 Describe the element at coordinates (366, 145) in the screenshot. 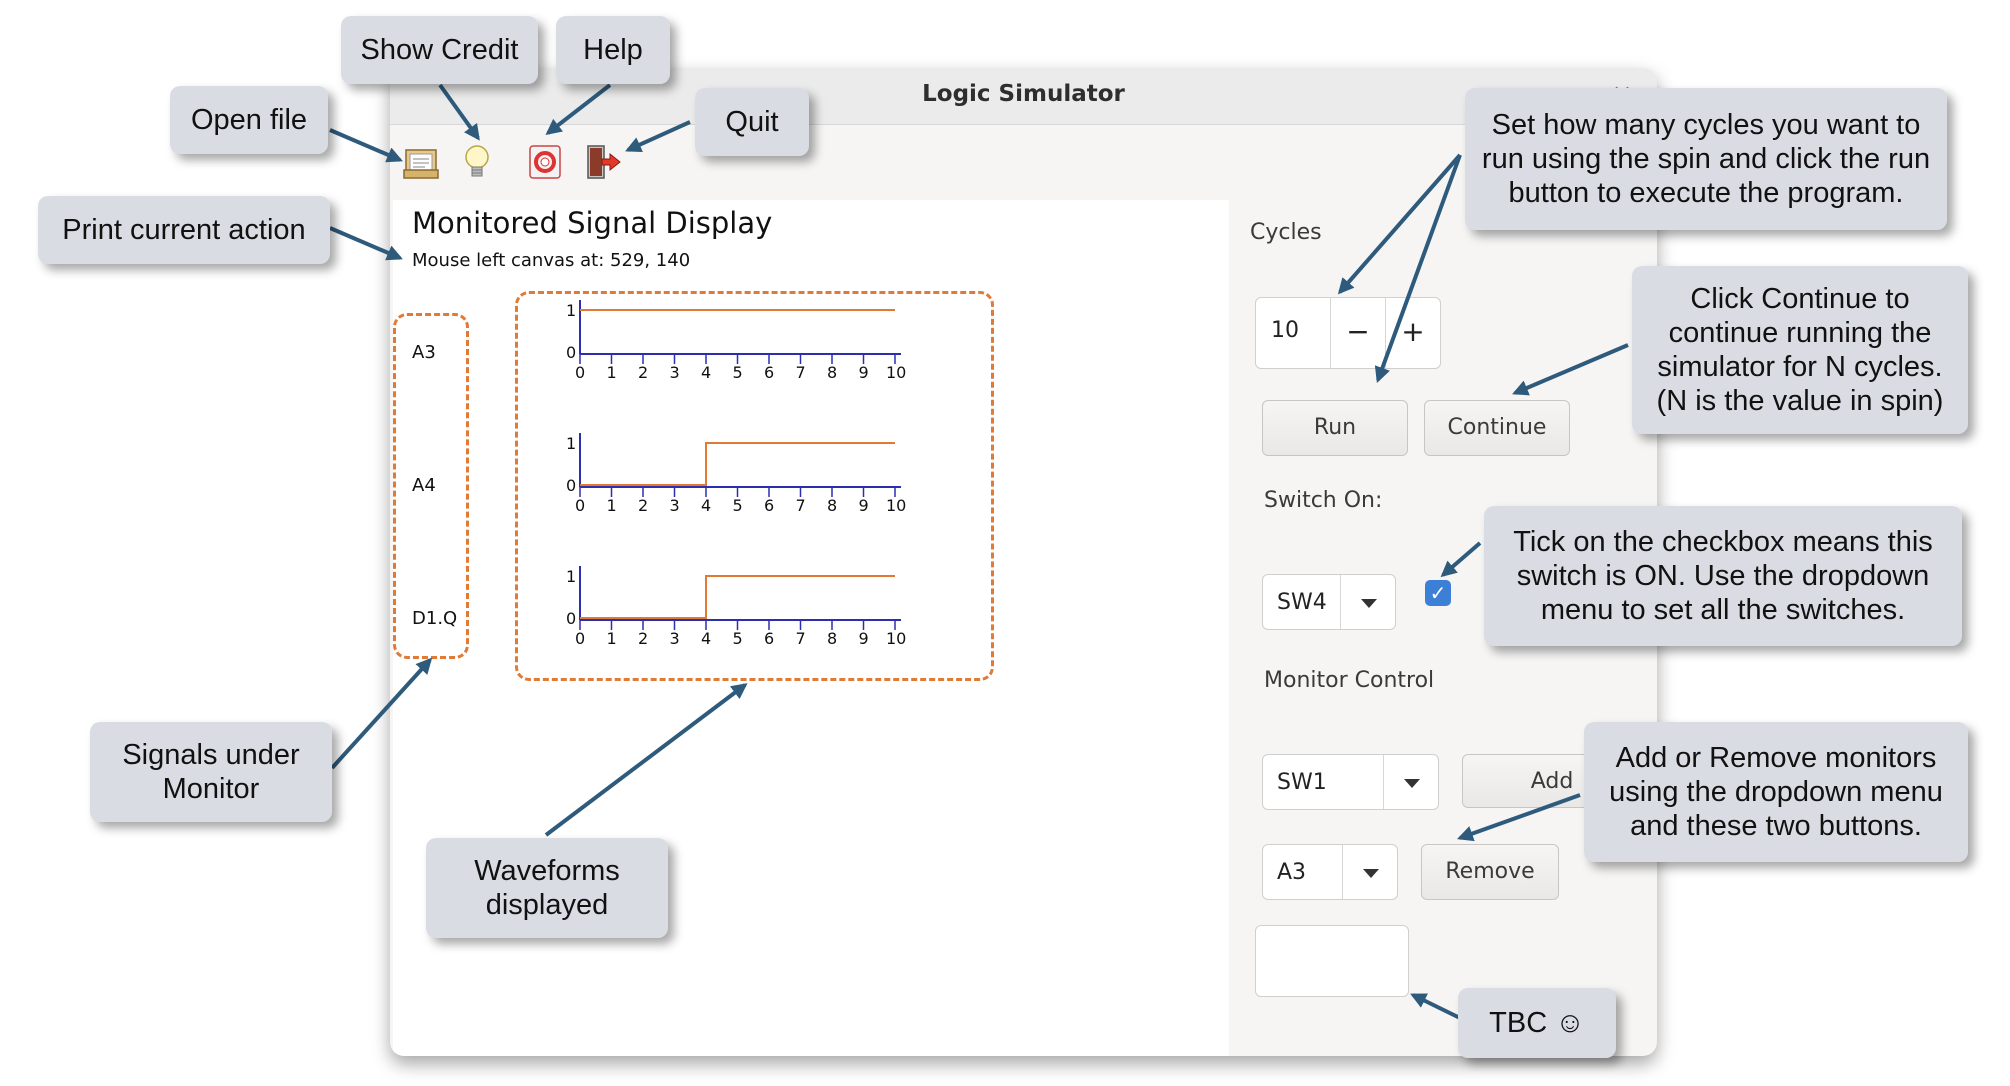

I see `arrow-open-file` at that location.